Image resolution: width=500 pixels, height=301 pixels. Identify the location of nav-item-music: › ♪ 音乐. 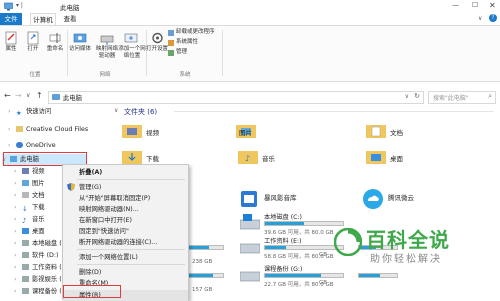
(29, 219).